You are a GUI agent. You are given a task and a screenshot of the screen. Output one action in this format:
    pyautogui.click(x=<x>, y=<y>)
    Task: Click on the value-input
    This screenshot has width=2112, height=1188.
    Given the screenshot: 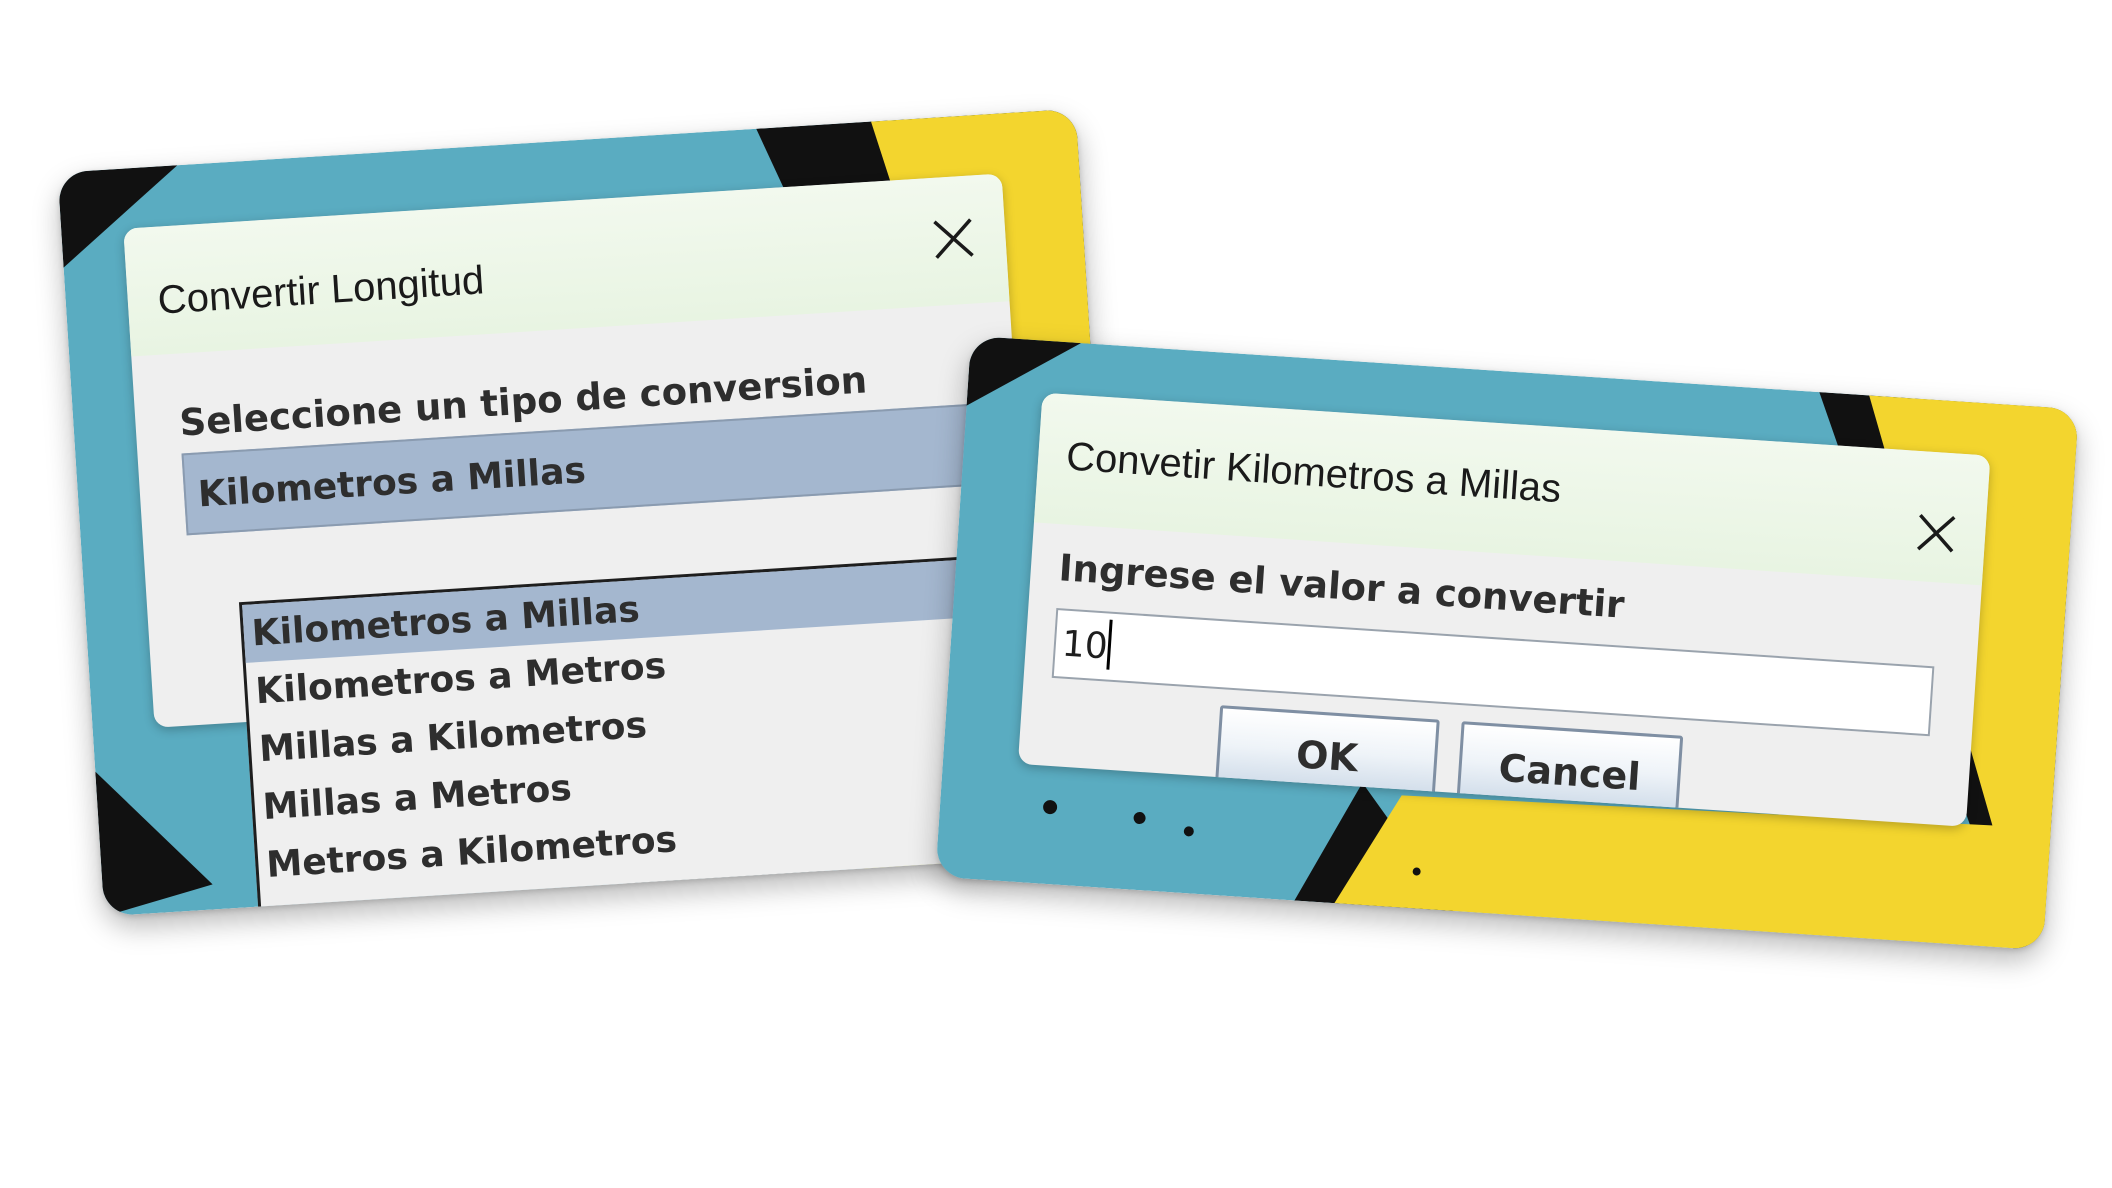 What is the action you would take?
    pyautogui.click(x=1493, y=672)
    